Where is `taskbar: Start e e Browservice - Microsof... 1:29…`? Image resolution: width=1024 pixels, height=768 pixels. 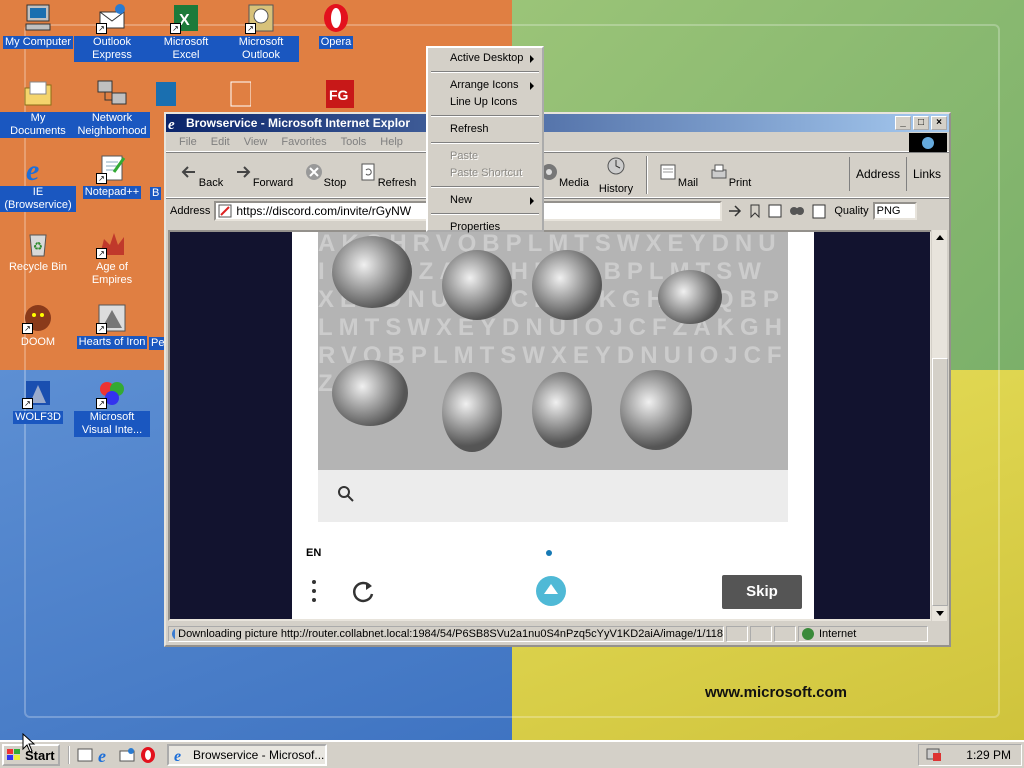
taskbar: Start e e Browservice - Microsof... 1:29… is located at coordinates (512, 754).